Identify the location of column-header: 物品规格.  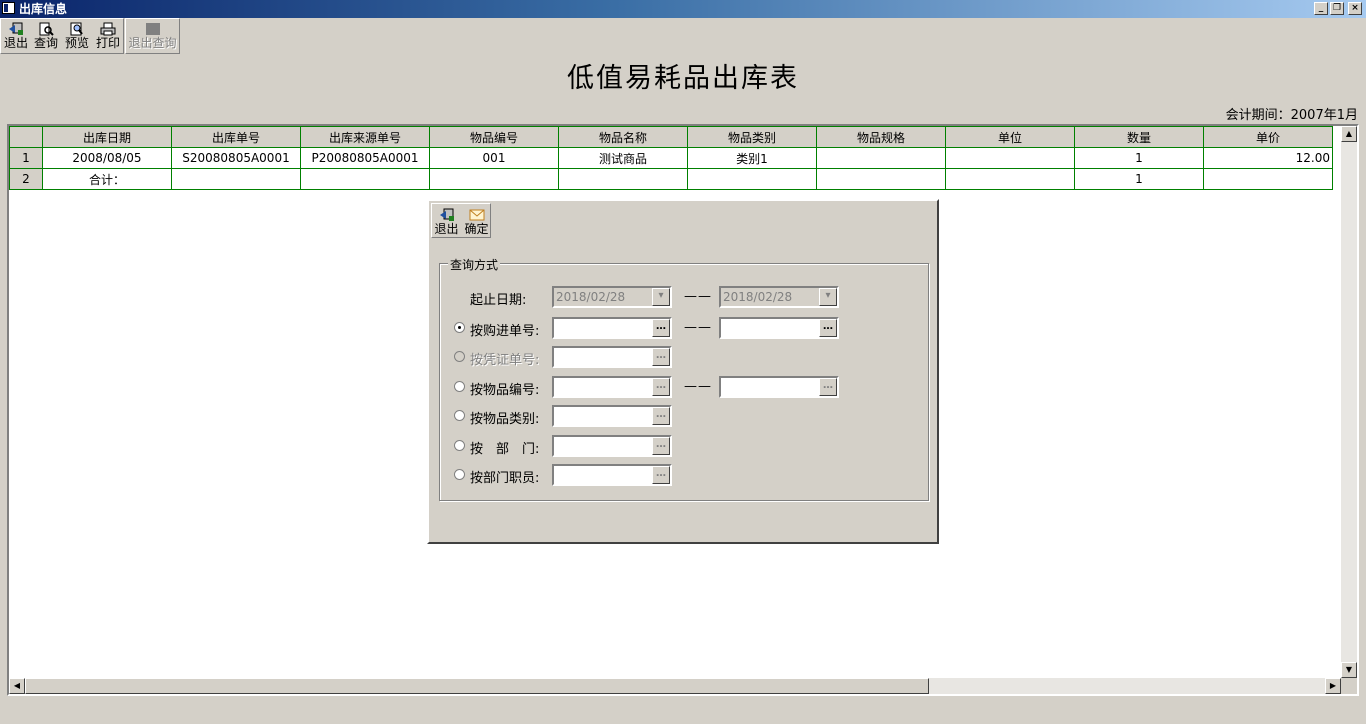
(881, 137).